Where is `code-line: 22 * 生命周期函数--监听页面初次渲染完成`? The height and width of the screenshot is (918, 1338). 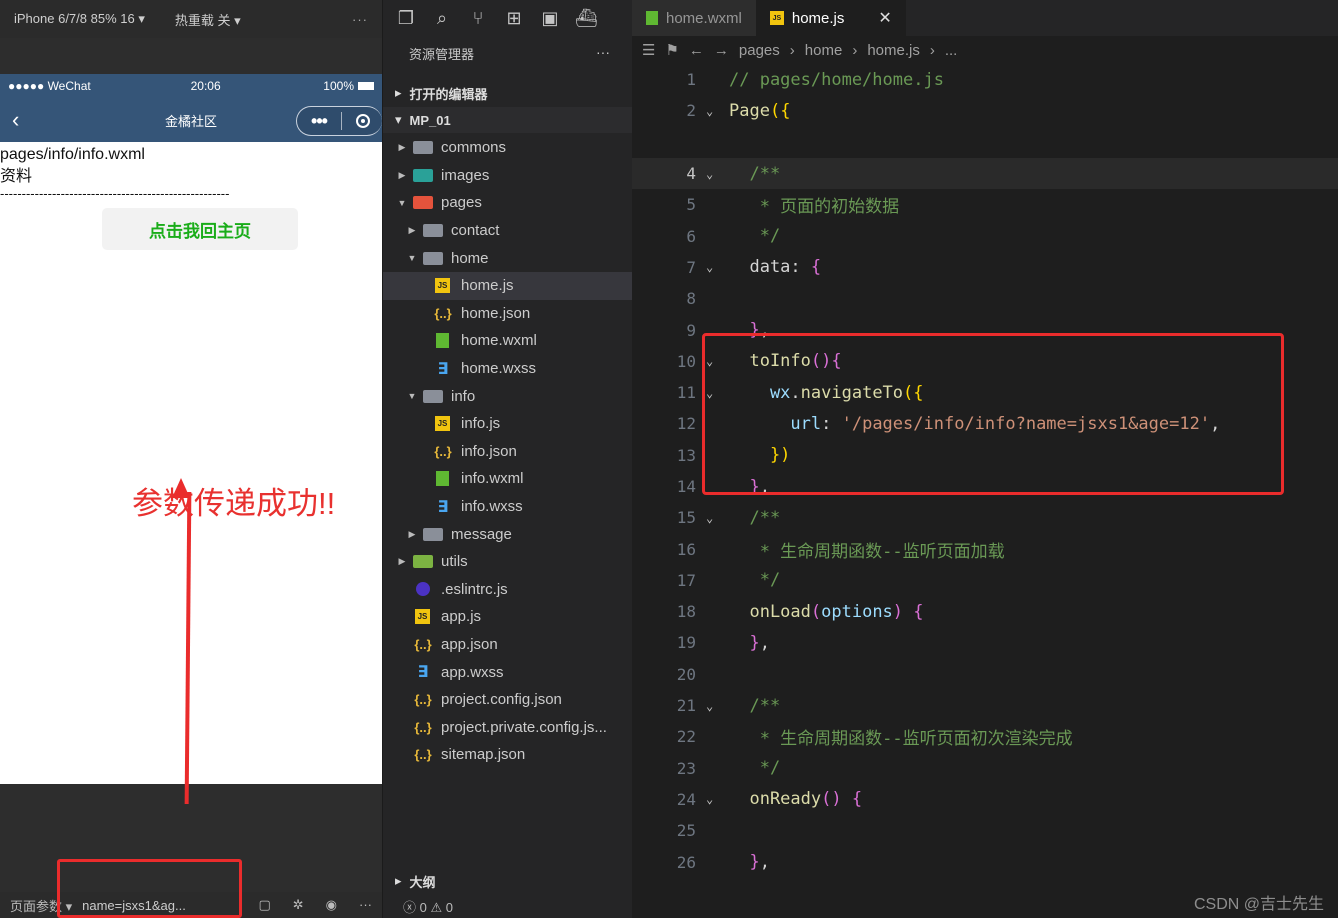
code-line: 22 * 生命周期函数--监听页面初次渲染完成 is located at coordinates (985, 736).